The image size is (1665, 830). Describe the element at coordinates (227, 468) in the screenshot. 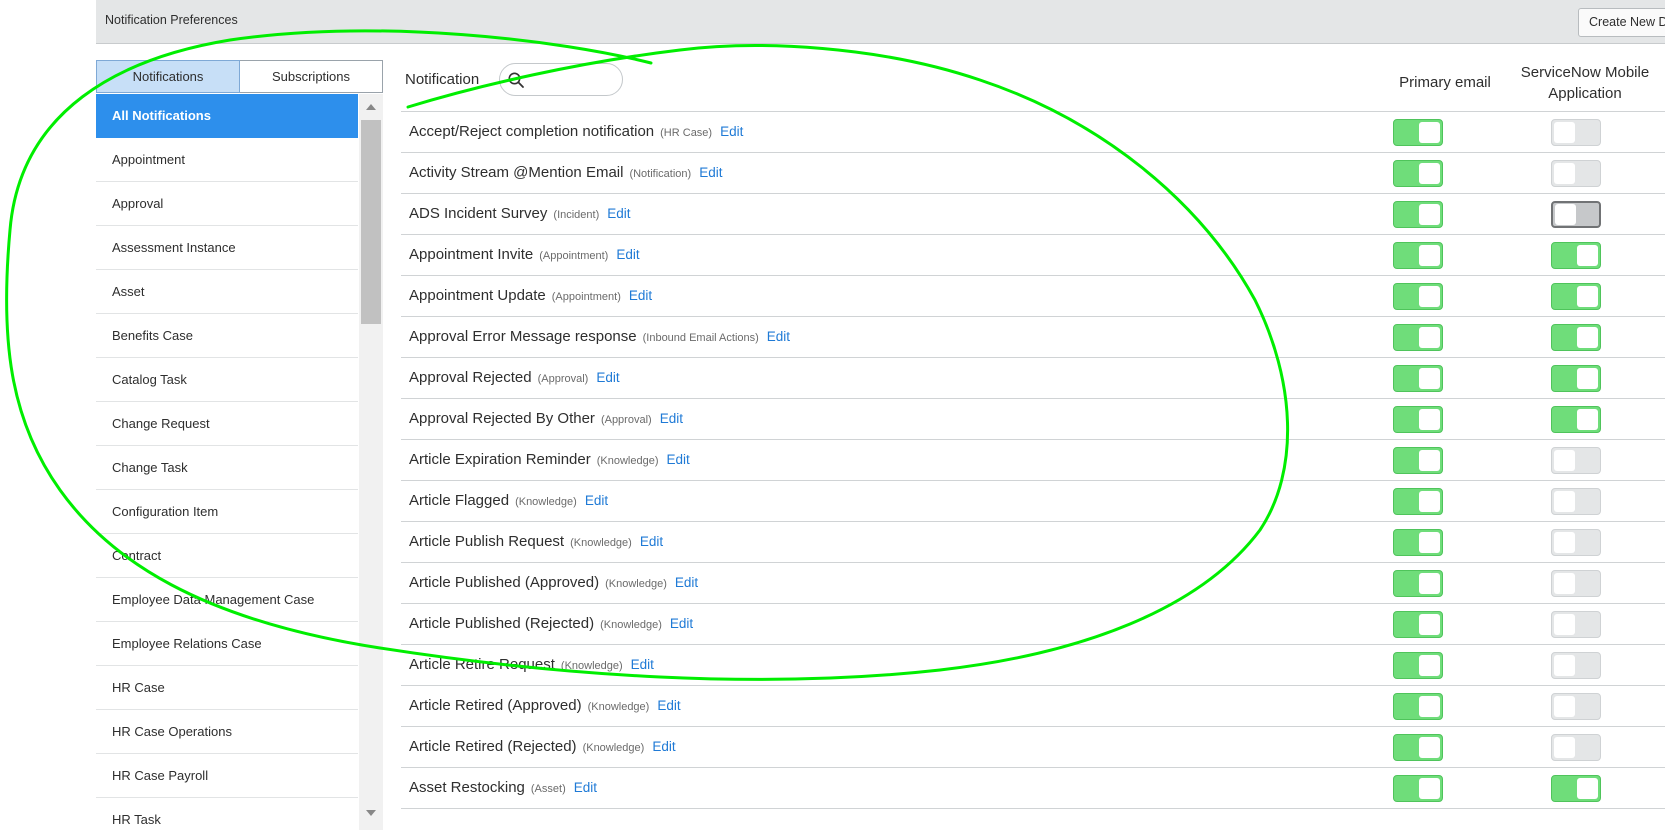

I see `category-item: Change Task` at that location.